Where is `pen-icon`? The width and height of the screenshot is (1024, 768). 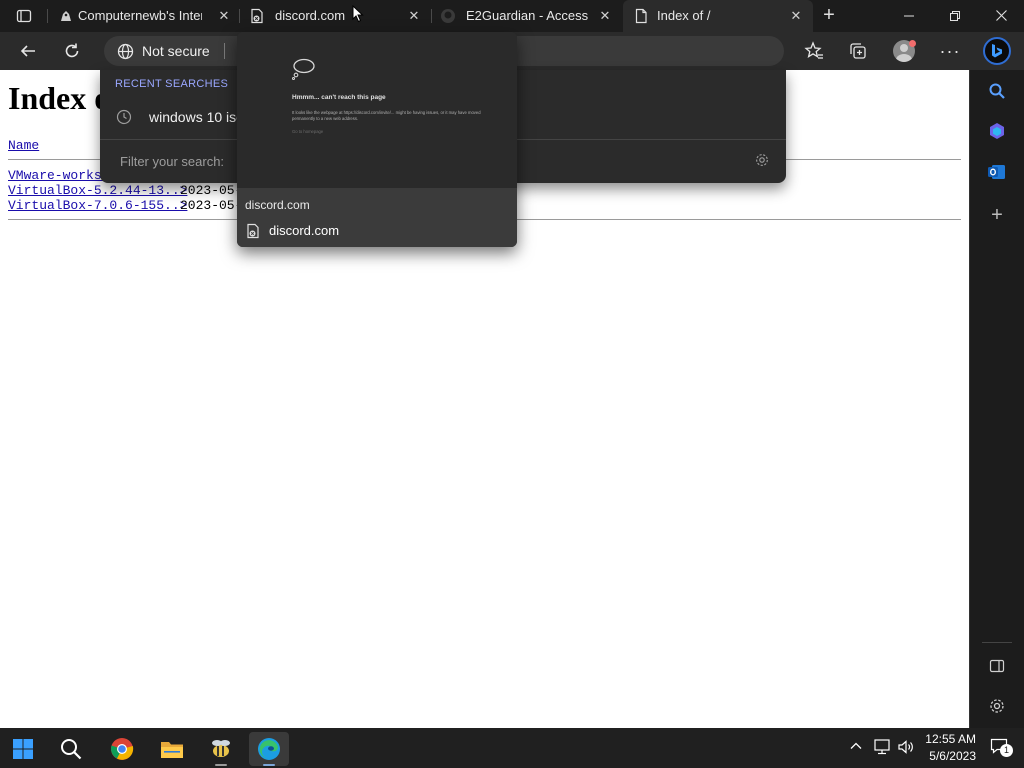
pen-icon is located at coordinates (66, 16).